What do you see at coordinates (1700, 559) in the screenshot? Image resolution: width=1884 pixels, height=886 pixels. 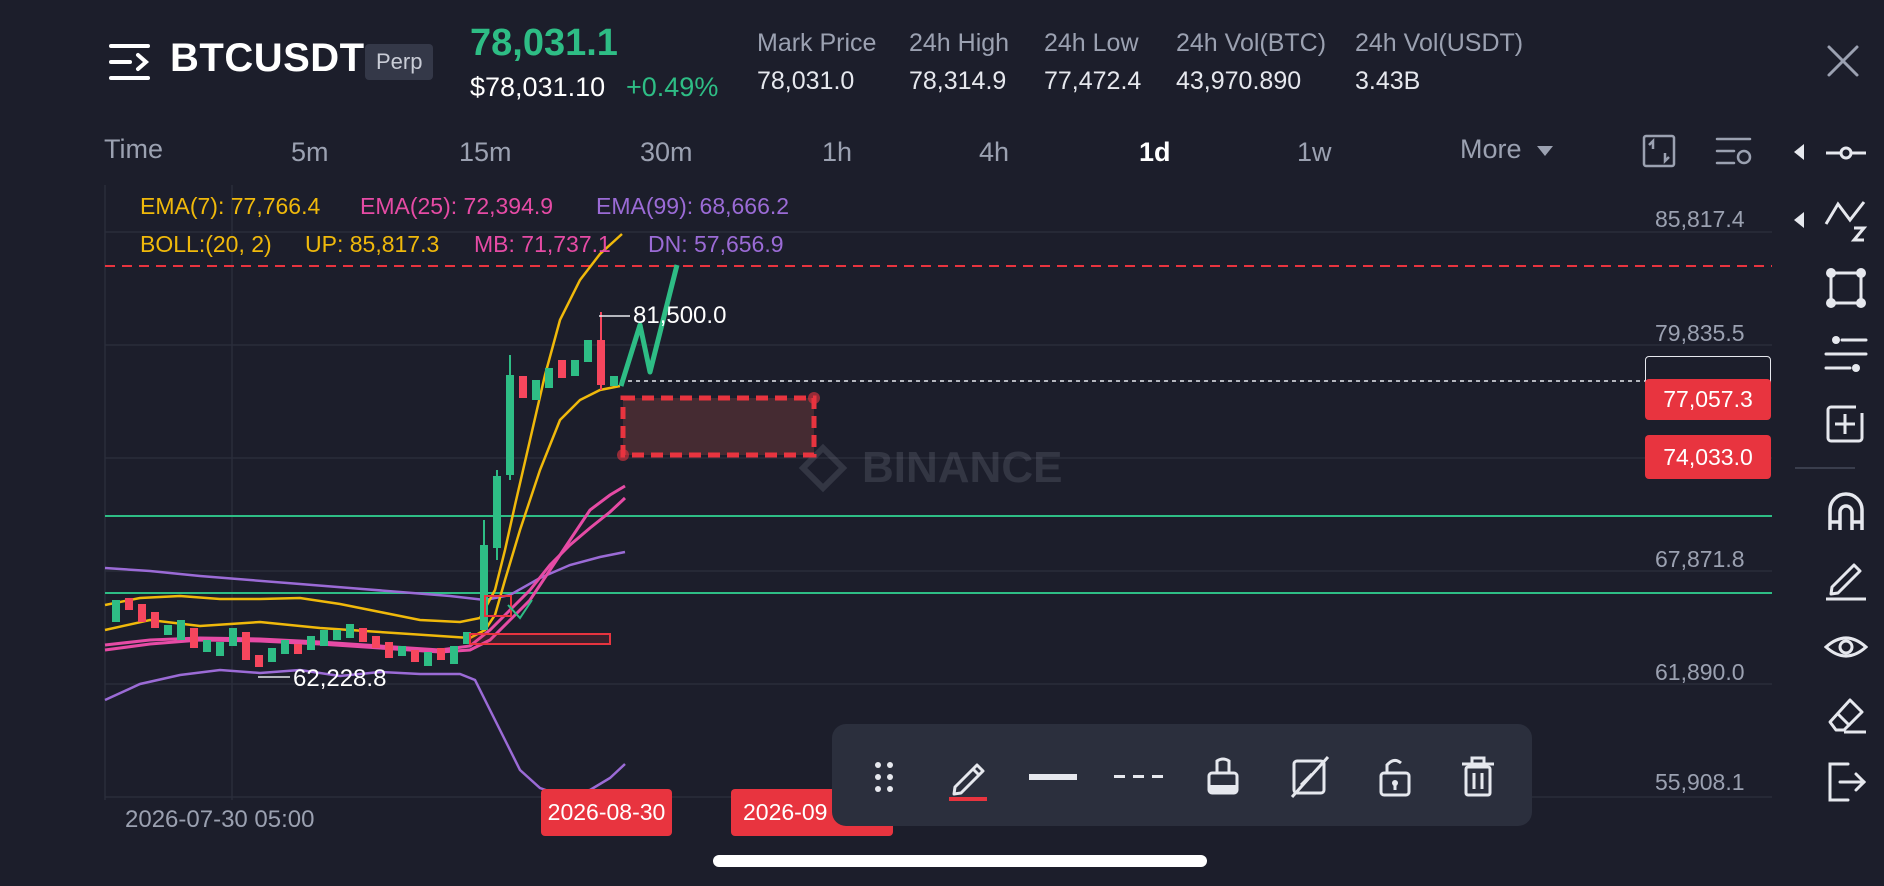 I see `y-label: 67,871.8` at bounding box center [1700, 559].